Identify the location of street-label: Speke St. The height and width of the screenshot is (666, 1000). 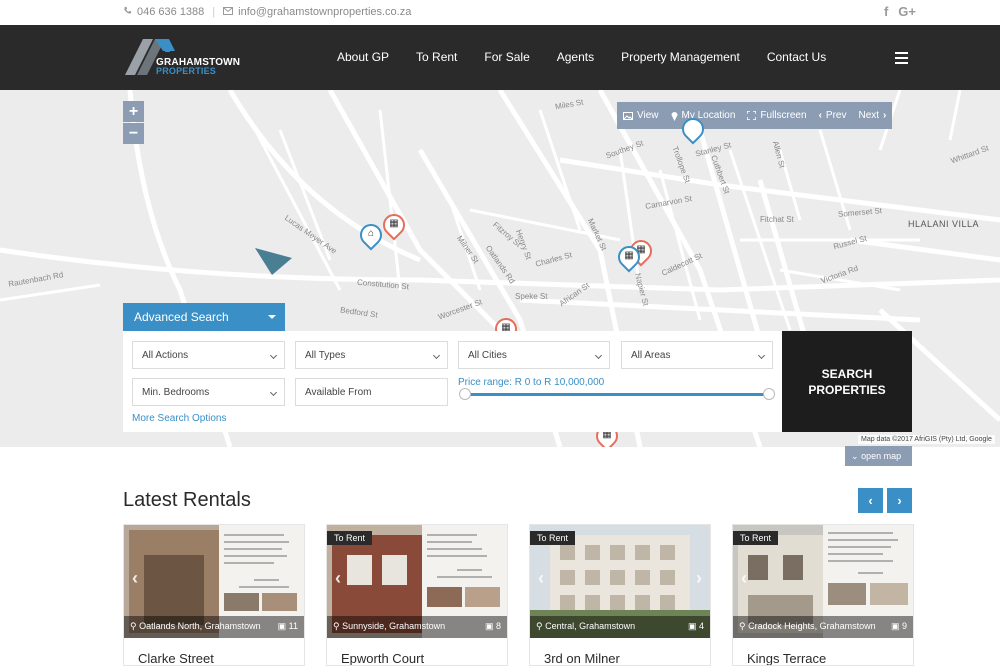
(531, 296).